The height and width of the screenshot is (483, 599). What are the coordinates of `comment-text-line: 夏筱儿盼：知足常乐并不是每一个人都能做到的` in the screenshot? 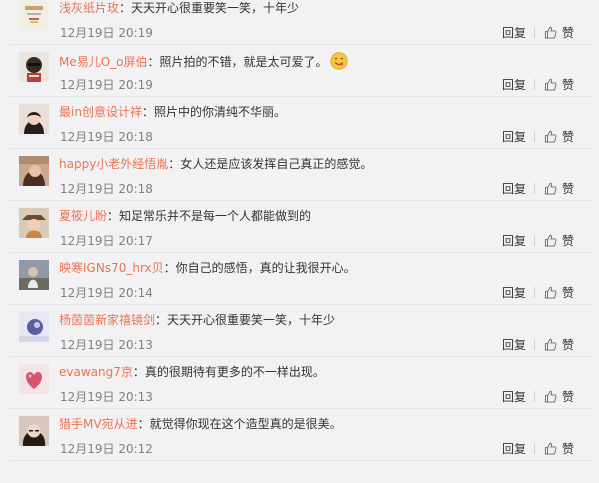 It's located at (185, 216).